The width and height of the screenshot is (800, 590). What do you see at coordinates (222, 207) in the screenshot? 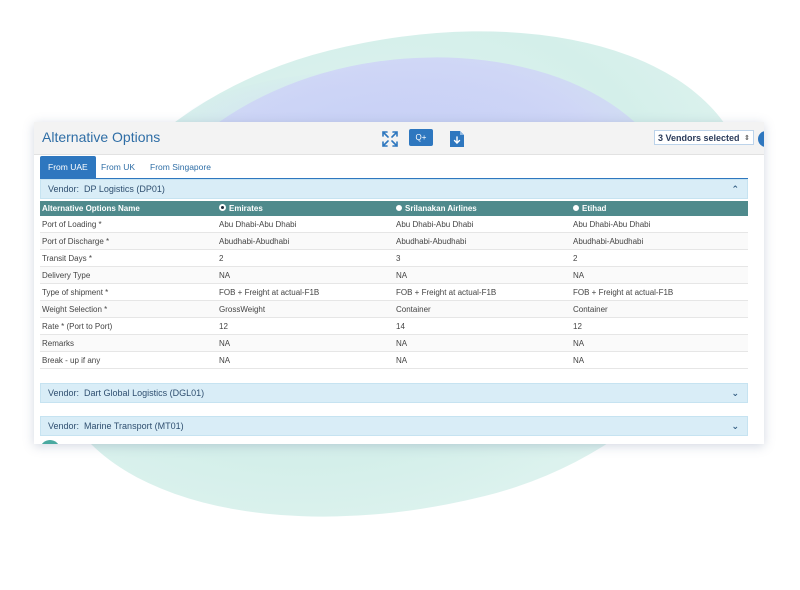
I see `radio-emirates` at bounding box center [222, 207].